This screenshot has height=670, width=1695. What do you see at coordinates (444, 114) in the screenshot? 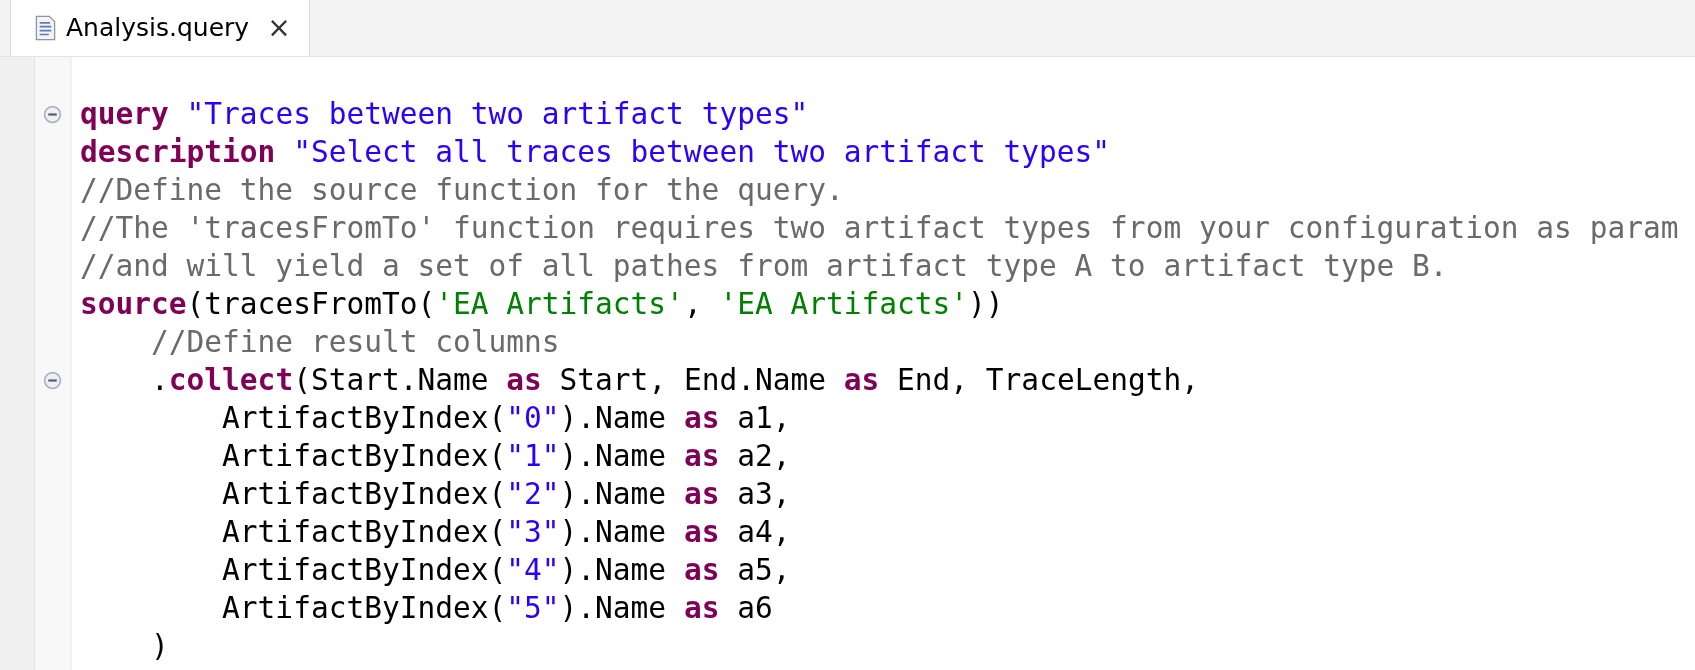
I see `code-line: query "Traces between two artifact types"` at bounding box center [444, 114].